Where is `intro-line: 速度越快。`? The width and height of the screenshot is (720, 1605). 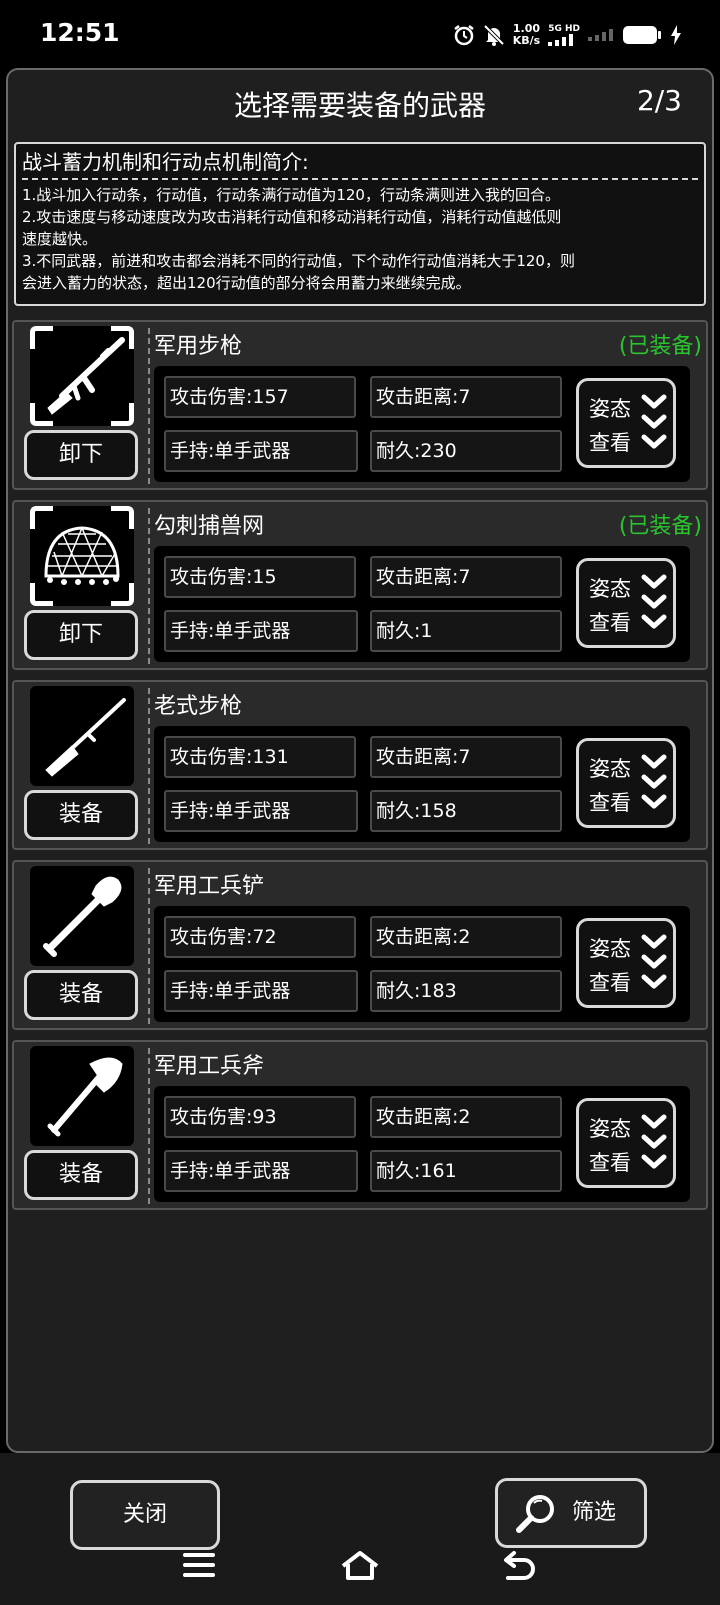 intro-line: 速度越快。 is located at coordinates (60, 239).